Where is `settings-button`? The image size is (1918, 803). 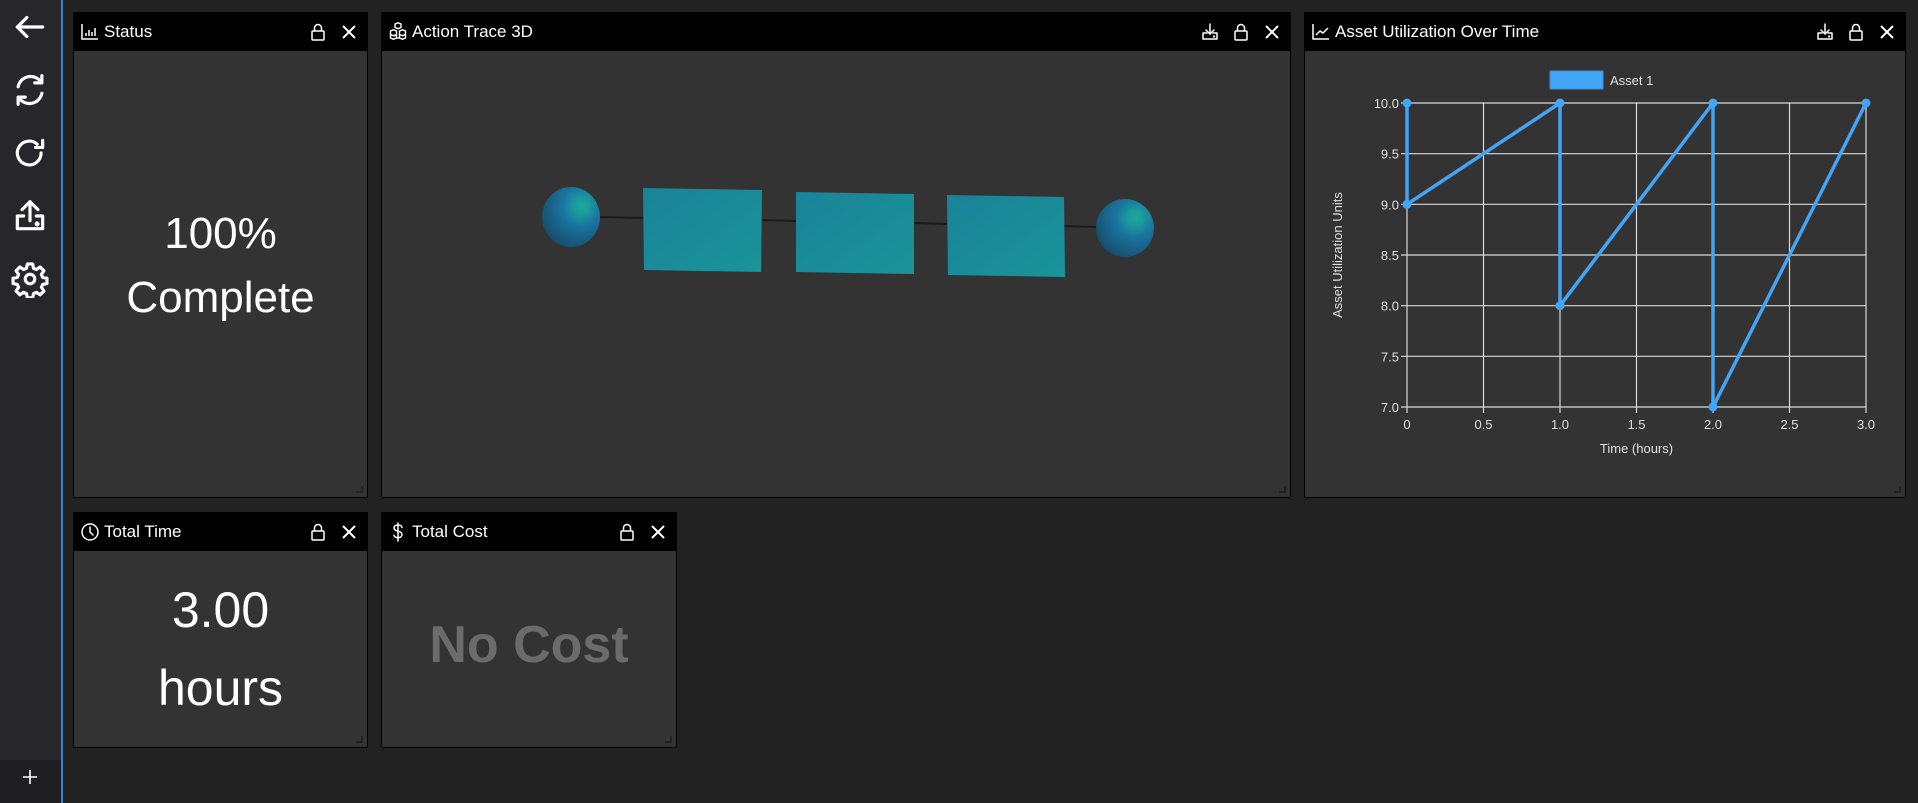 settings-button is located at coordinates (30, 281).